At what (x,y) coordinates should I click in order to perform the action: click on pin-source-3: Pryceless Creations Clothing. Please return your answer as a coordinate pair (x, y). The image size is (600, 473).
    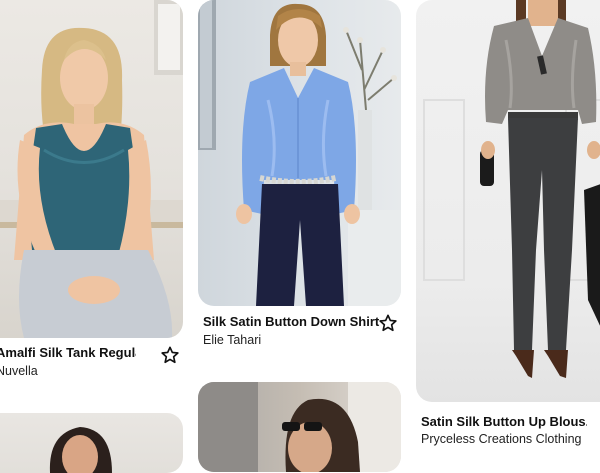
    Looking at the image, I should click on (501, 439).